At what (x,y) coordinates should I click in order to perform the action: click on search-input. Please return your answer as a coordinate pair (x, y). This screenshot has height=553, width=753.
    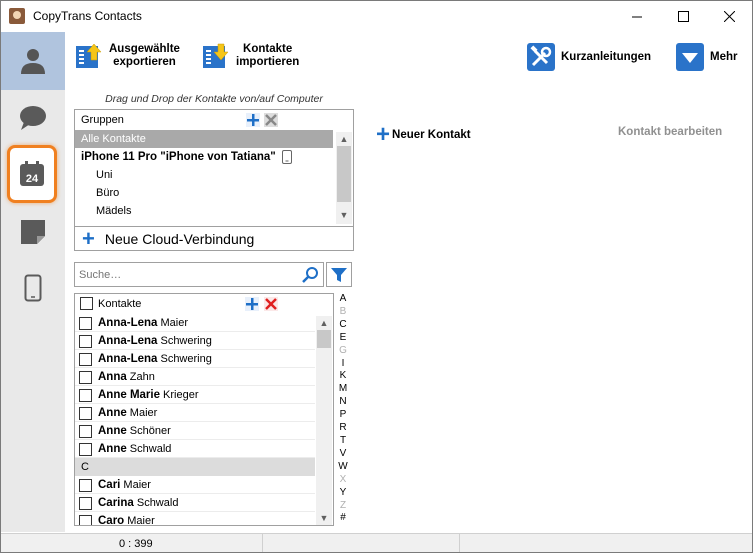
    Looking at the image, I should click on (189, 275).